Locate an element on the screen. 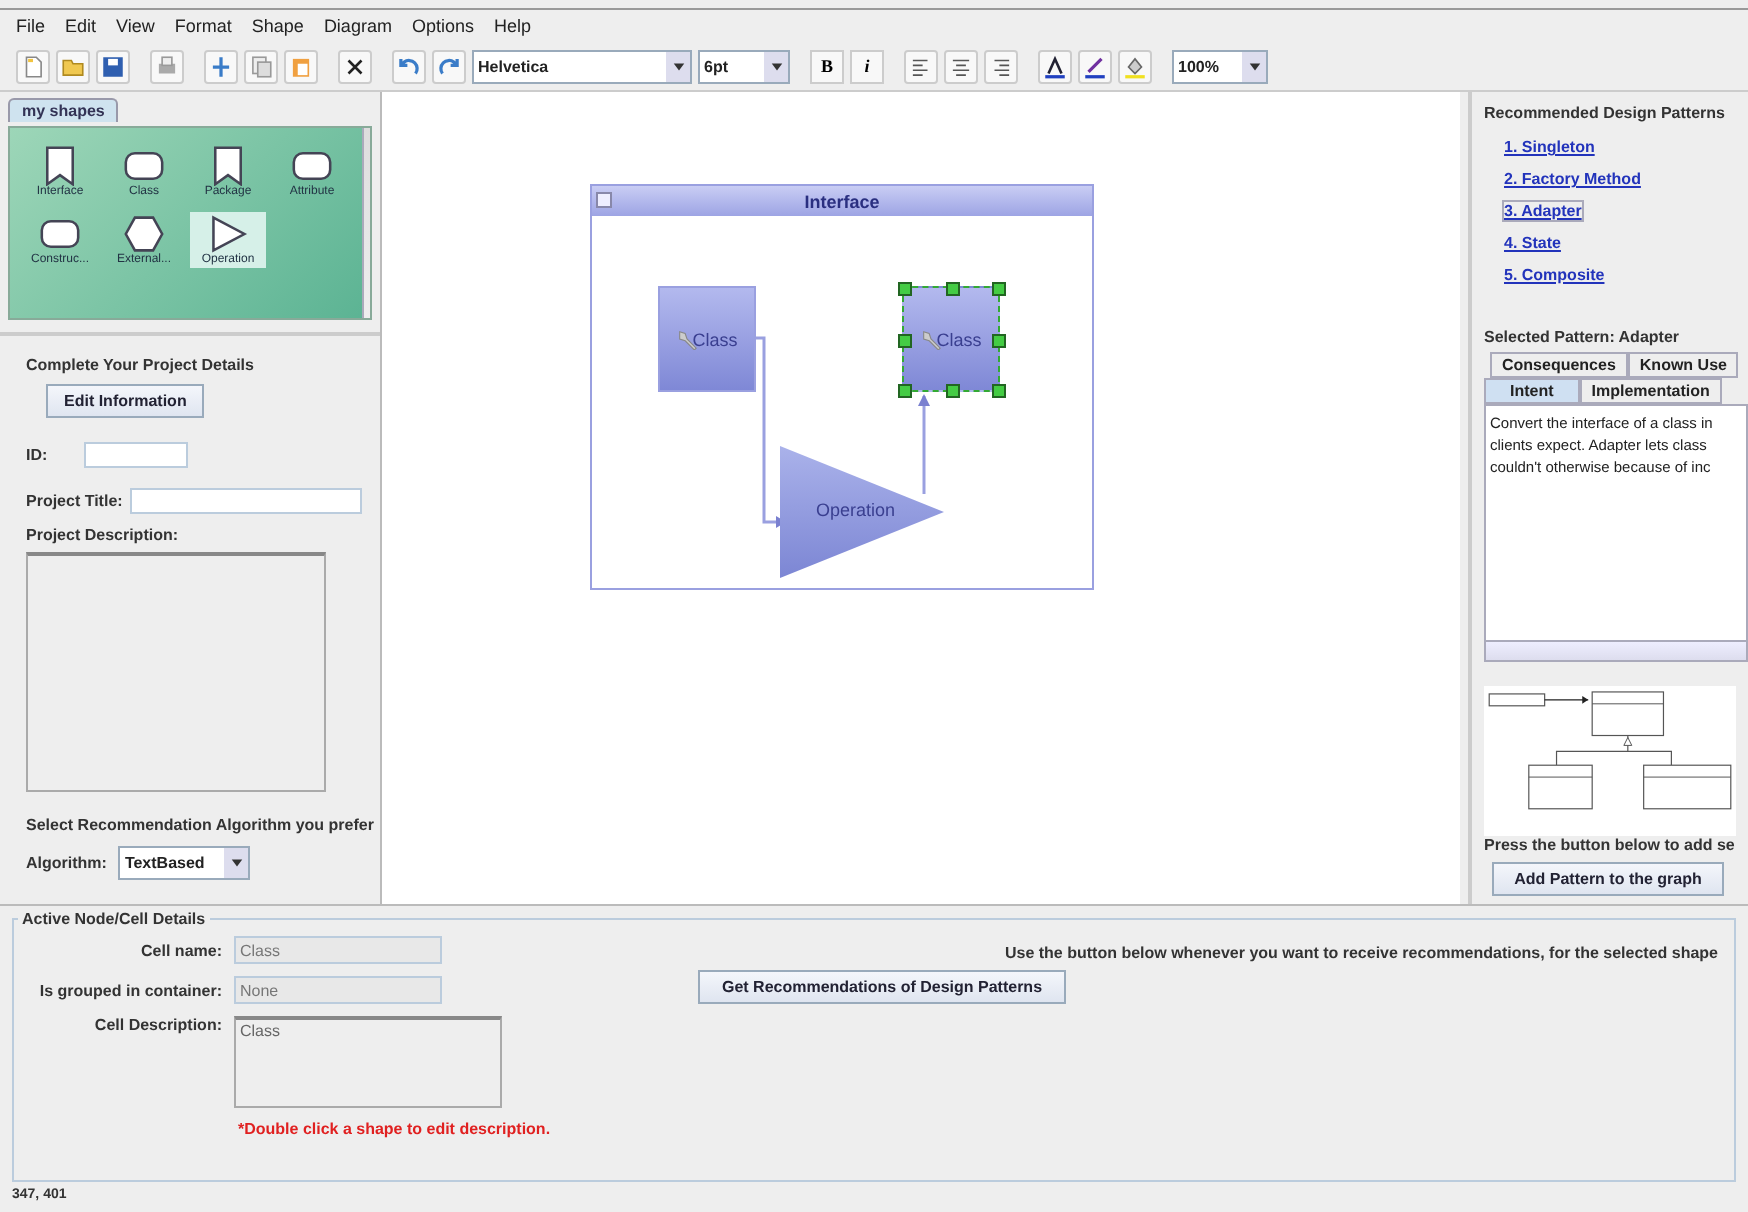 This screenshot has height=1212, width=1748. field-label: Project Description: is located at coordinates (103, 535).